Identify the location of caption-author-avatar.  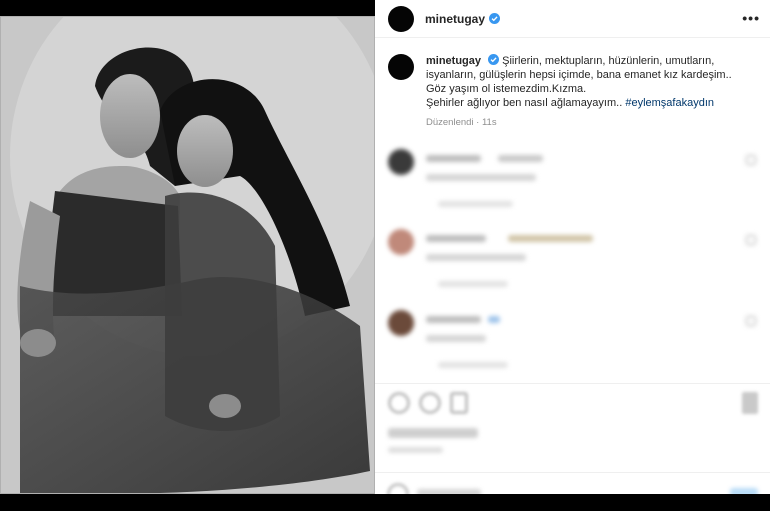
(401, 67).